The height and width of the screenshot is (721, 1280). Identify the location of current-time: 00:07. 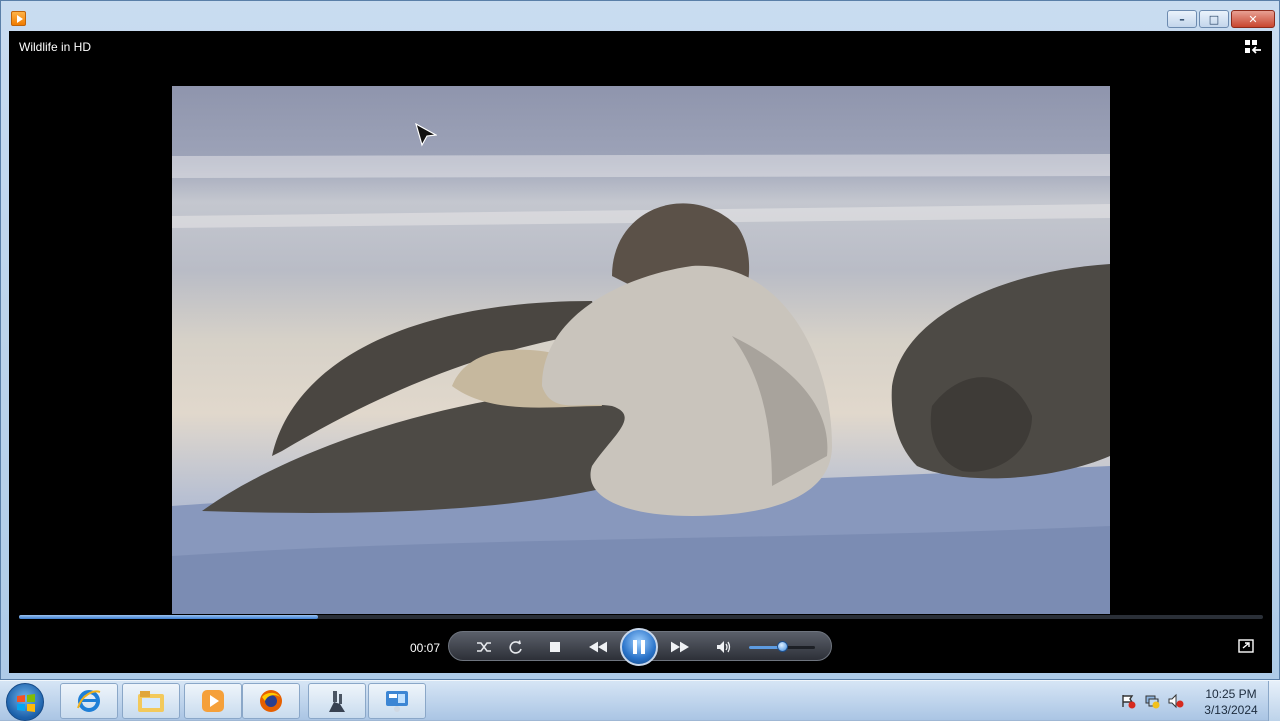
(425, 648).